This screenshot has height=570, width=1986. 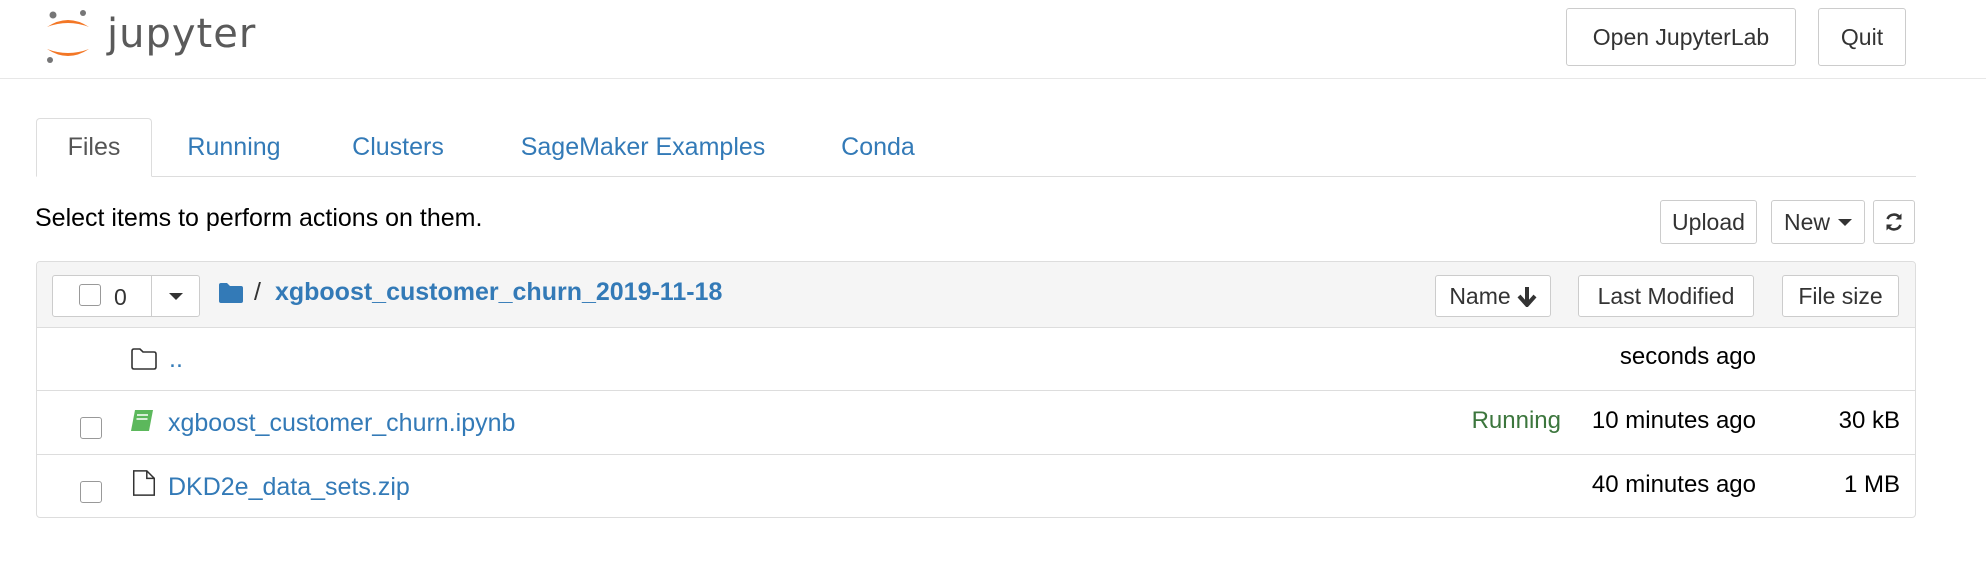 I want to click on refresh-icon, so click(x=1894, y=222).